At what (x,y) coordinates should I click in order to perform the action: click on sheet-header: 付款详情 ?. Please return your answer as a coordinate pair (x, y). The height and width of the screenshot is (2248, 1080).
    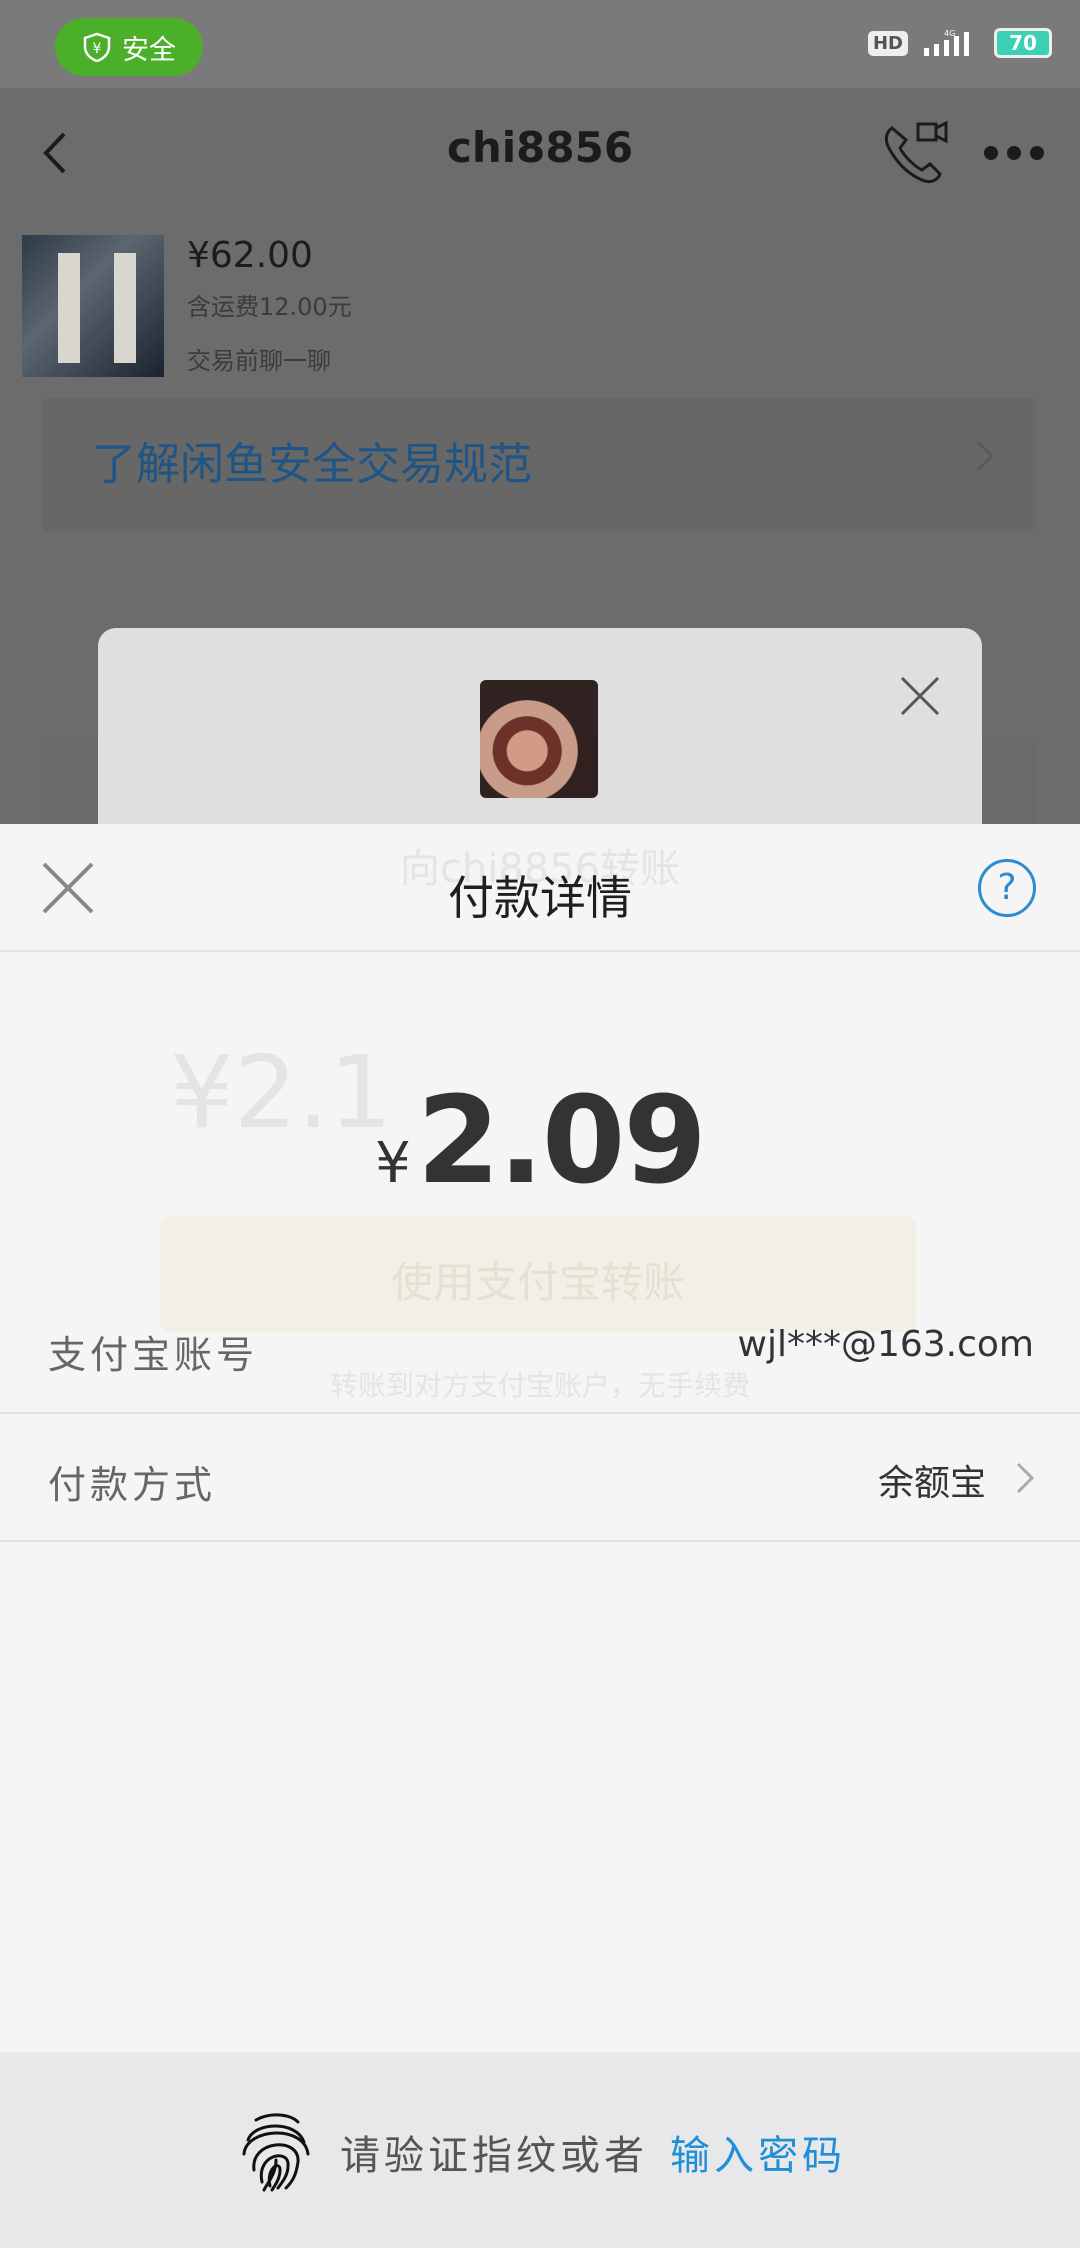
    Looking at the image, I should click on (540, 888).